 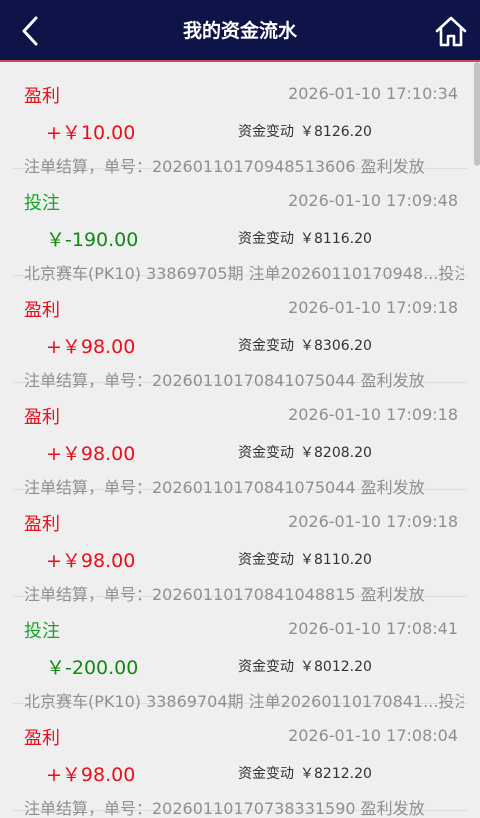 What do you see at coordinates (373, 628) in the screenshot?
I see `record-time: 2026-01-10 17:08:41` at bounding box center [373, 628].